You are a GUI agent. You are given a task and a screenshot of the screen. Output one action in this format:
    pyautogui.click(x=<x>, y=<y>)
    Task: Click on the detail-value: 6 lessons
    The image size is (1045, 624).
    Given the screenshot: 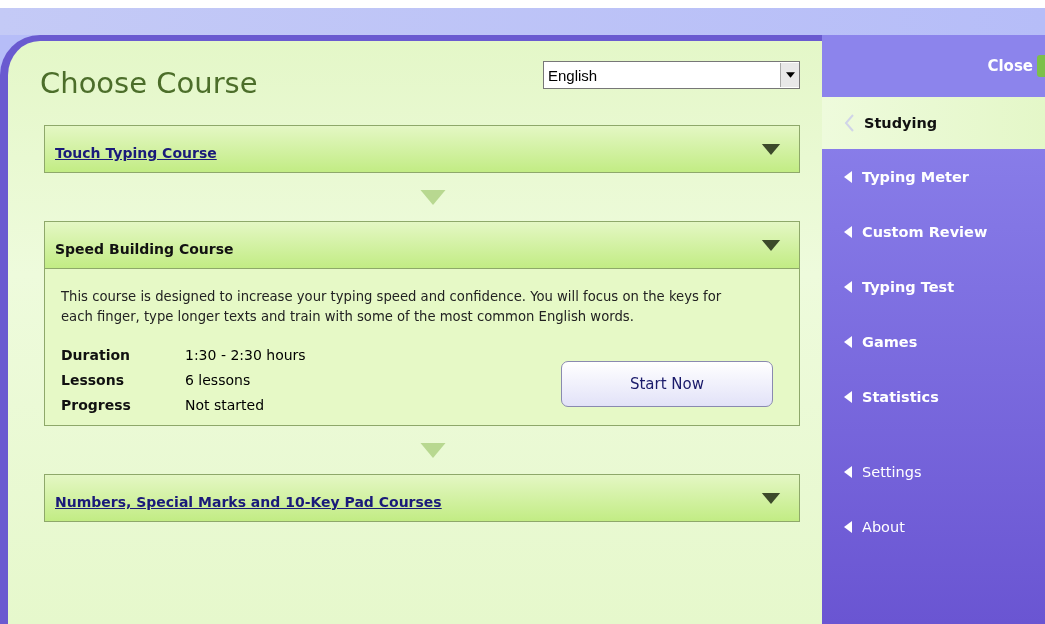 What is the action you would take?
    pyautogui.click(x=218, y=380)
    